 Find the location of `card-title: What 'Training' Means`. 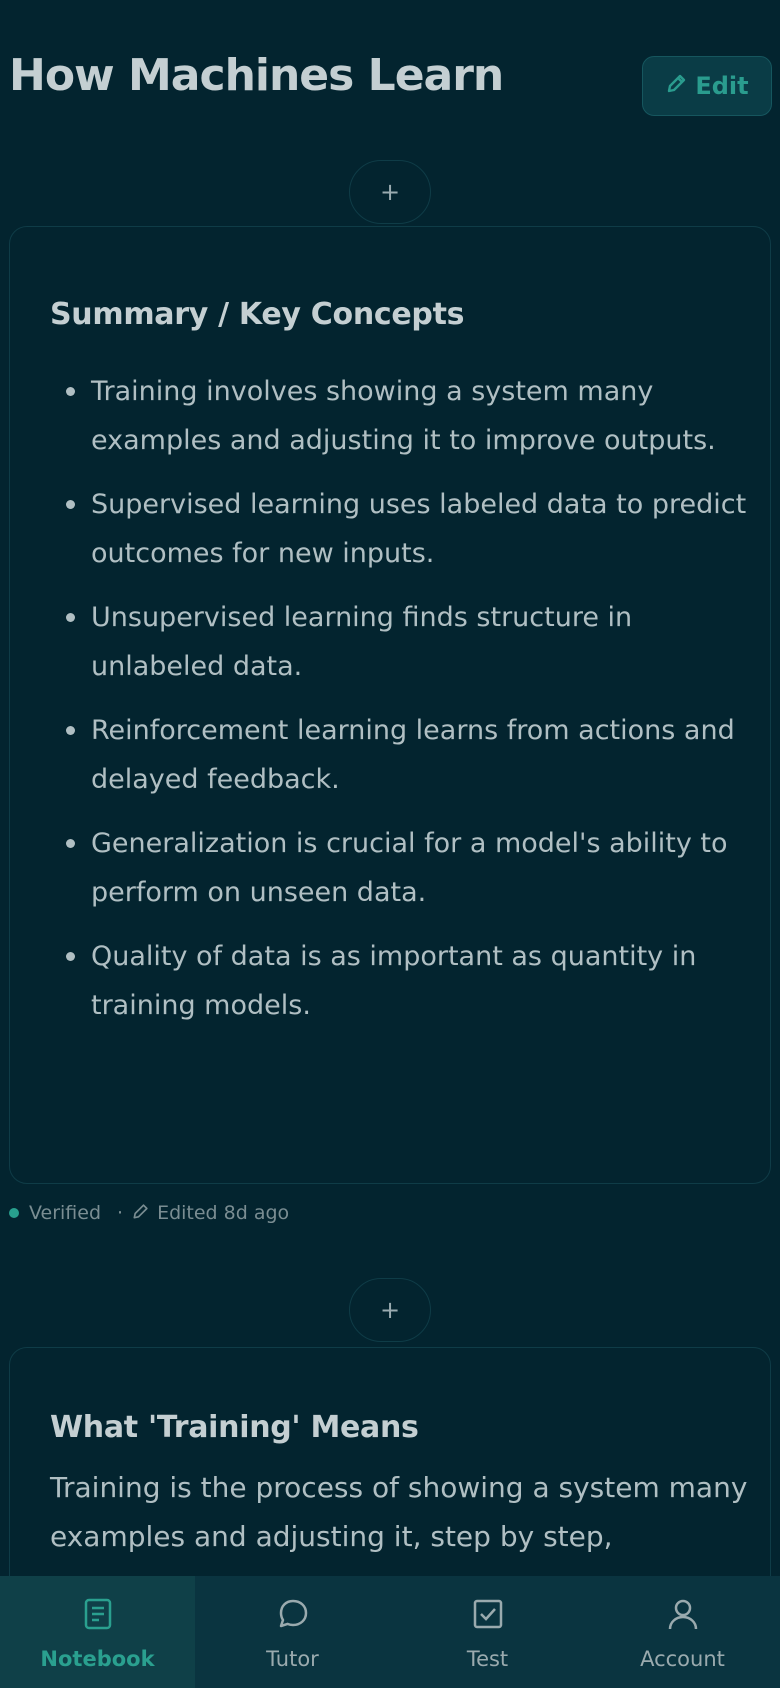

card-title: What 'Training' Means is located at coordinates (234, 1427).